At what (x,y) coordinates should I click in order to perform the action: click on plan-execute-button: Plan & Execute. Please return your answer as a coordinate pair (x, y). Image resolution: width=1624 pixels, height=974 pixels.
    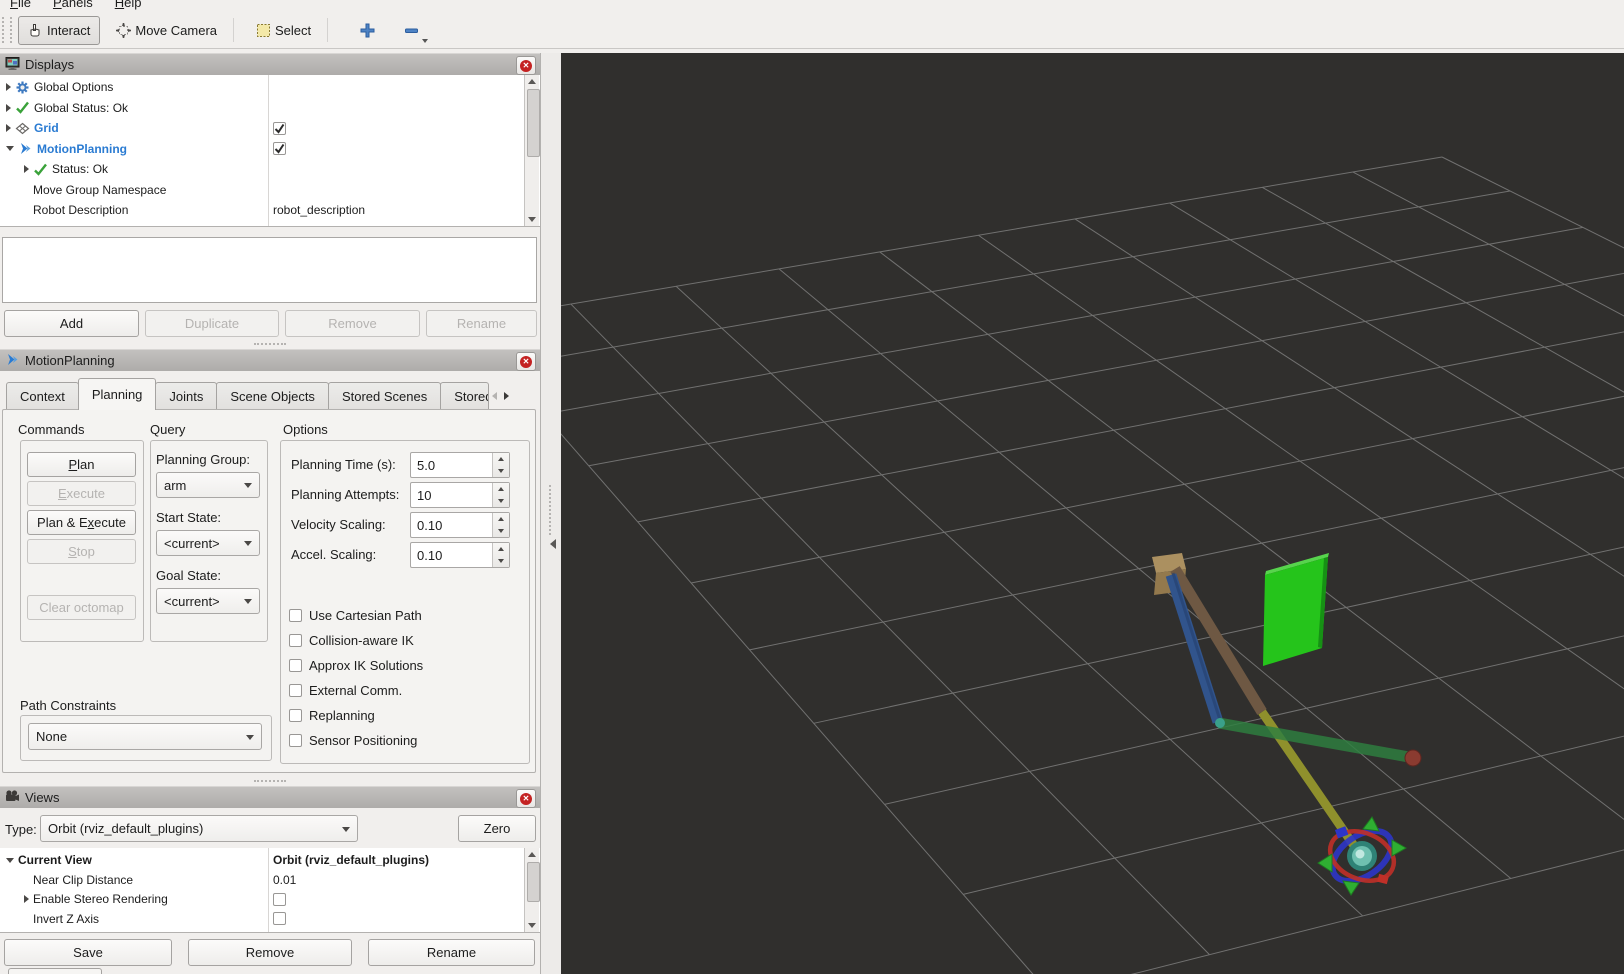
    Looking at the image, I should click on (81, 522).